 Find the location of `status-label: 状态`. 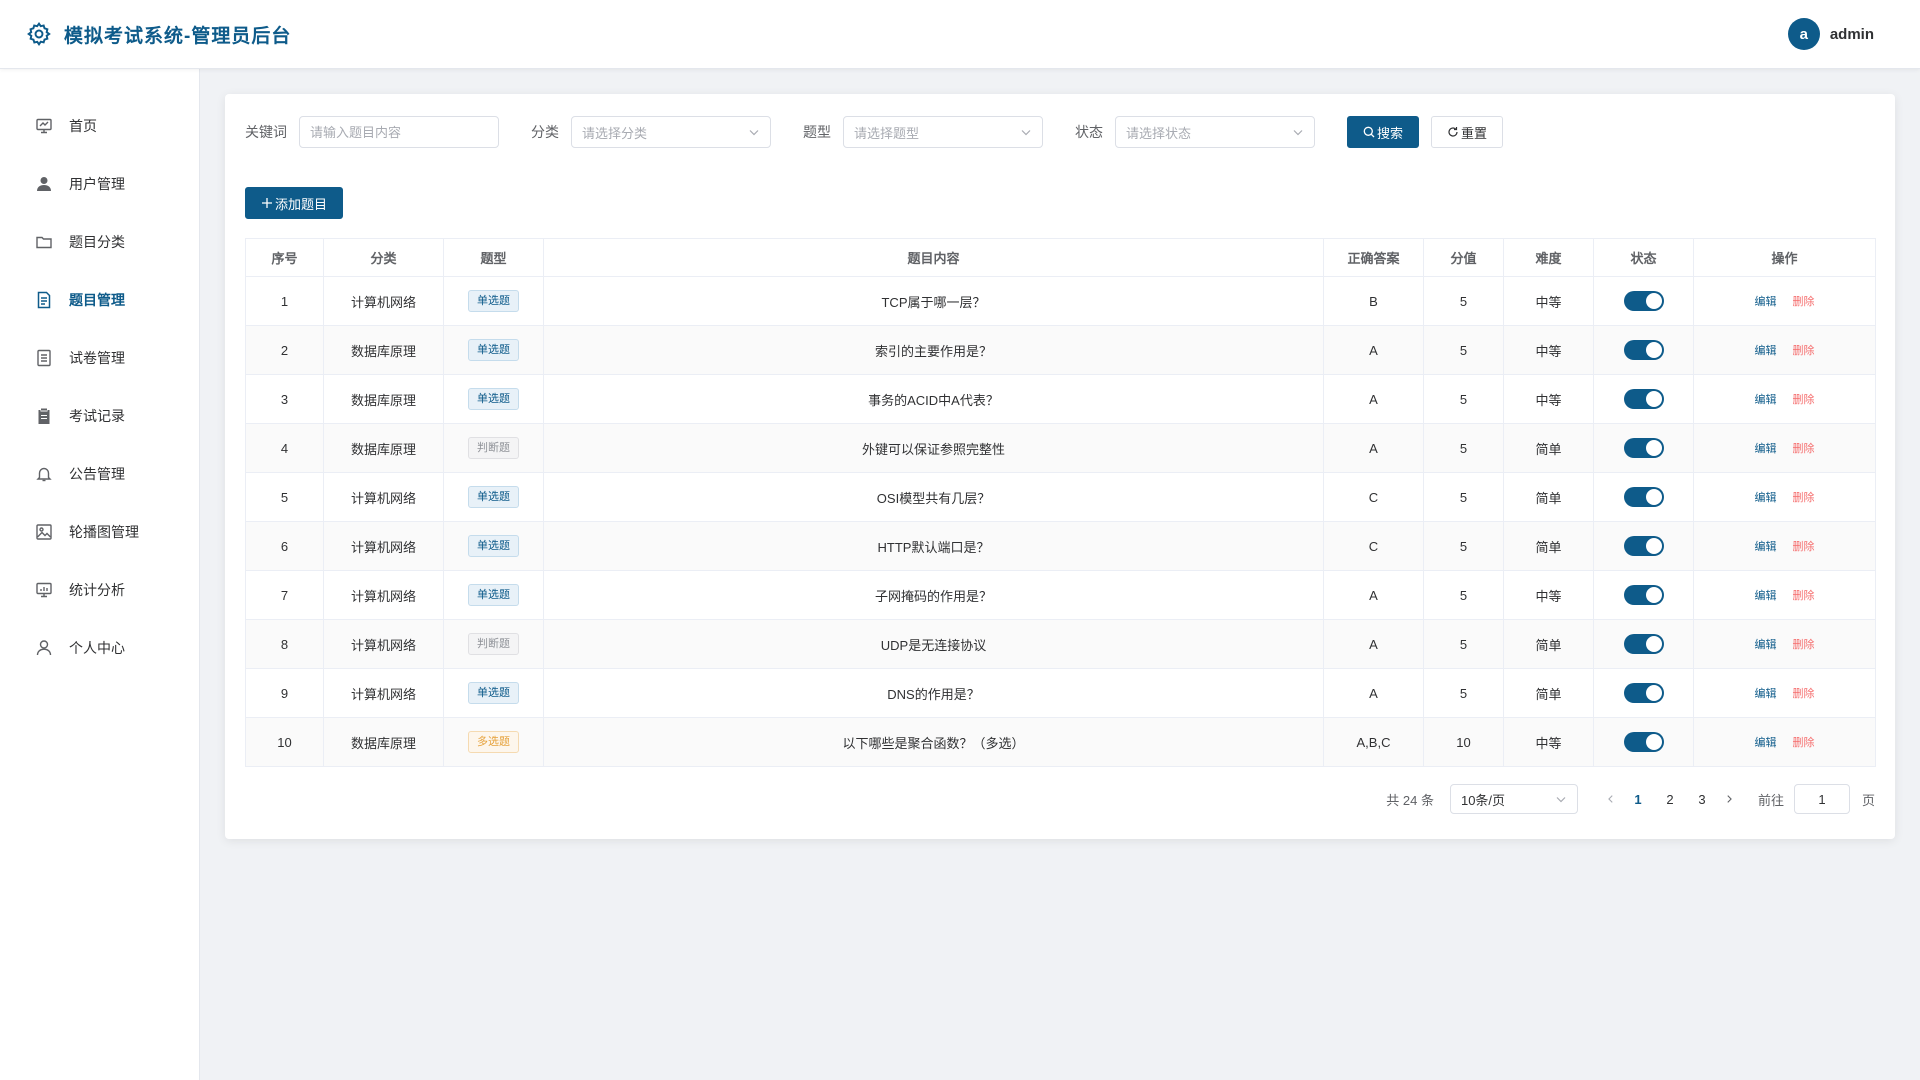

status-label: 状态 is located at coordinates (1089, 132).